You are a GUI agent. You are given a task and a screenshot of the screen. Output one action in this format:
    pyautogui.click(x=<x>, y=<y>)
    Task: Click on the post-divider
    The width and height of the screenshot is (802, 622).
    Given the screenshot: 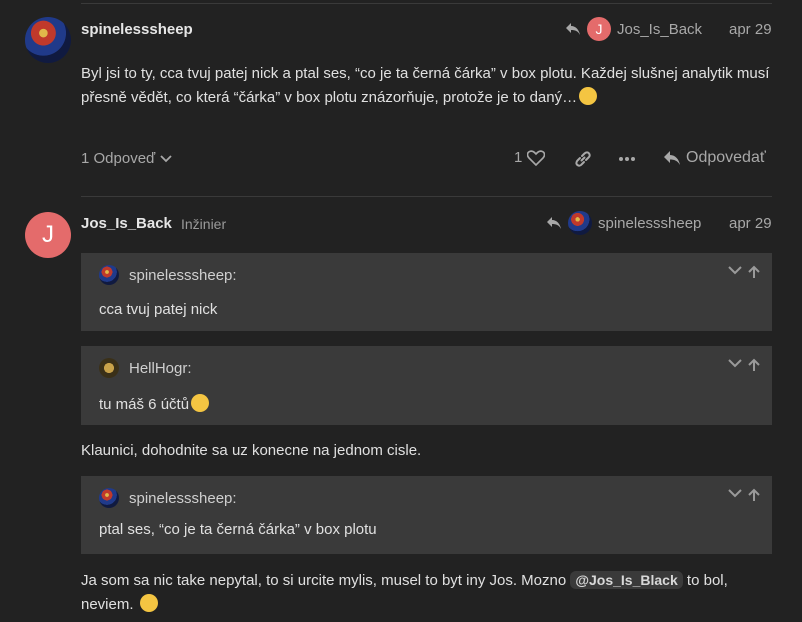 What is the action you would take?
    pyautogui.click(x=426, y=196)
    